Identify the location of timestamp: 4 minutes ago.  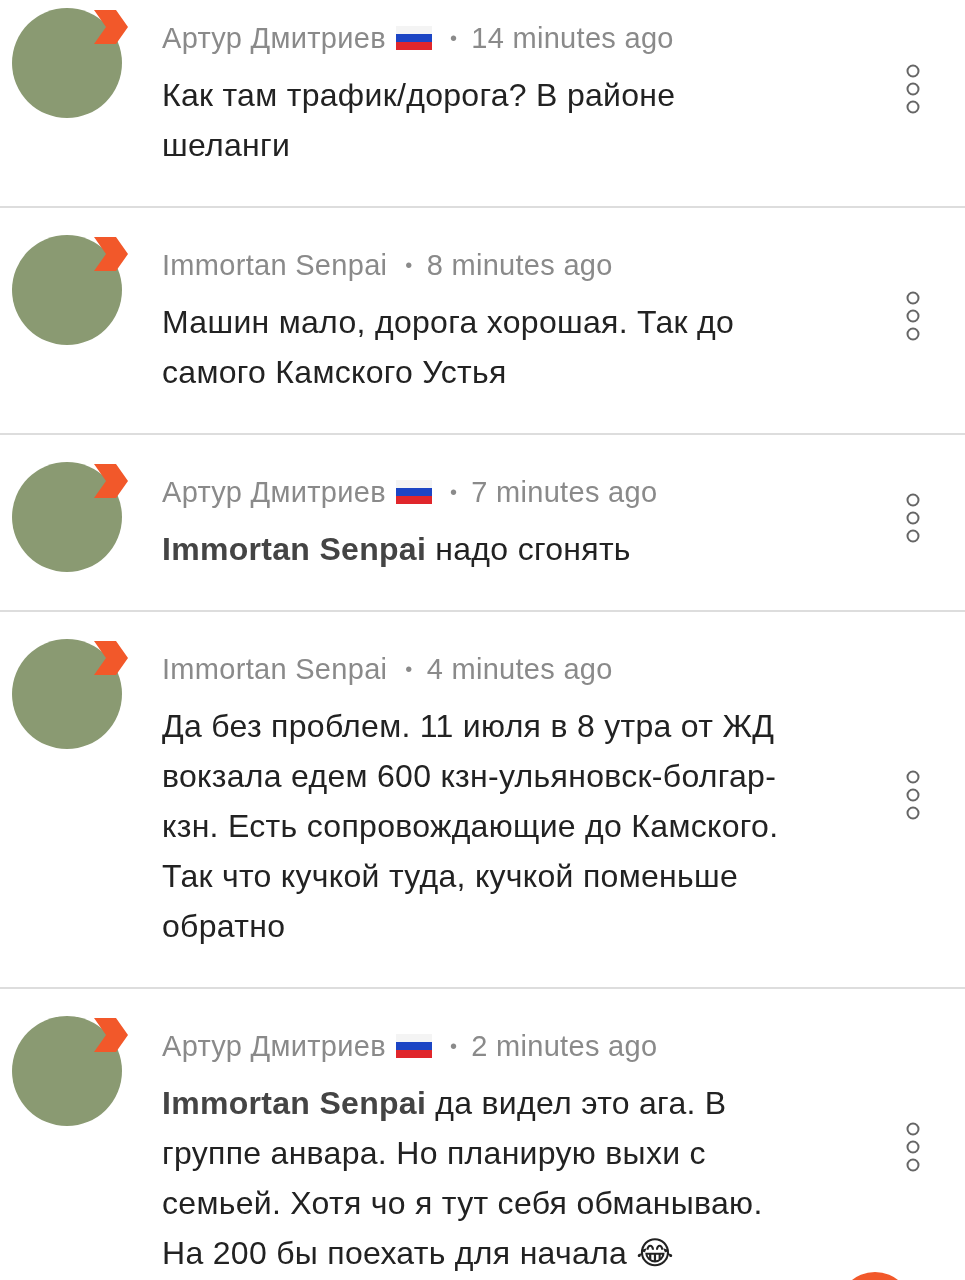
(519, 669).